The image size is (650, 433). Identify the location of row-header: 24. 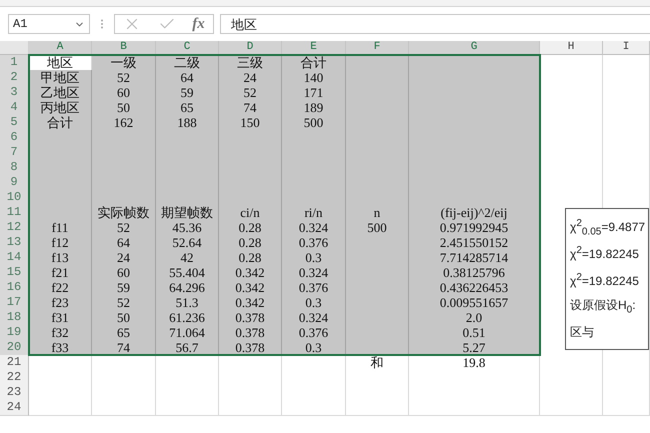
(14, 408).